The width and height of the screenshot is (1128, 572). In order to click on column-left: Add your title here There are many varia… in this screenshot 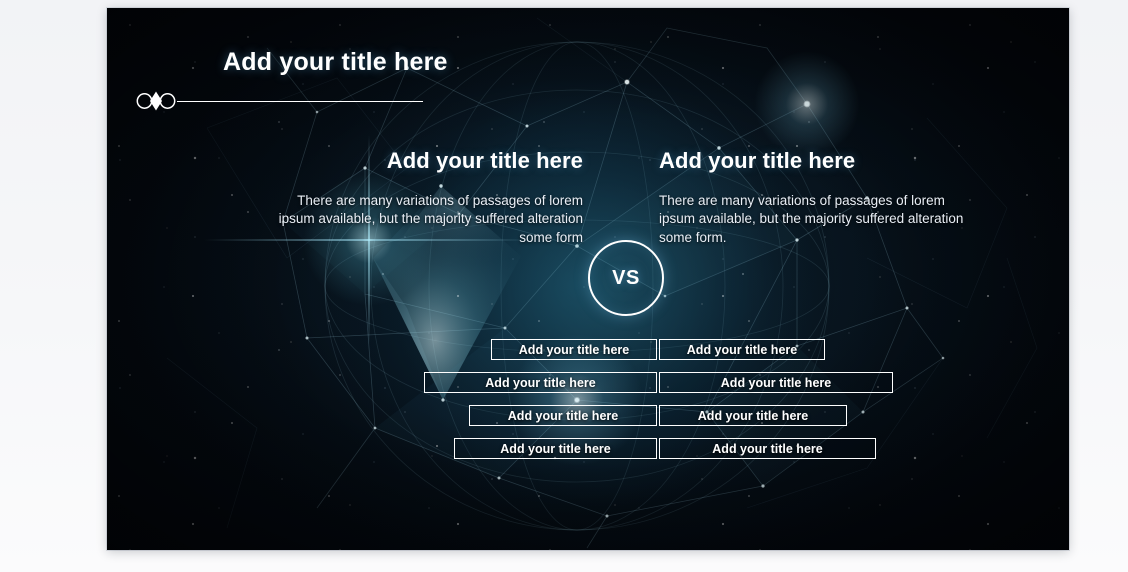, I will do `click(383, 197)`.